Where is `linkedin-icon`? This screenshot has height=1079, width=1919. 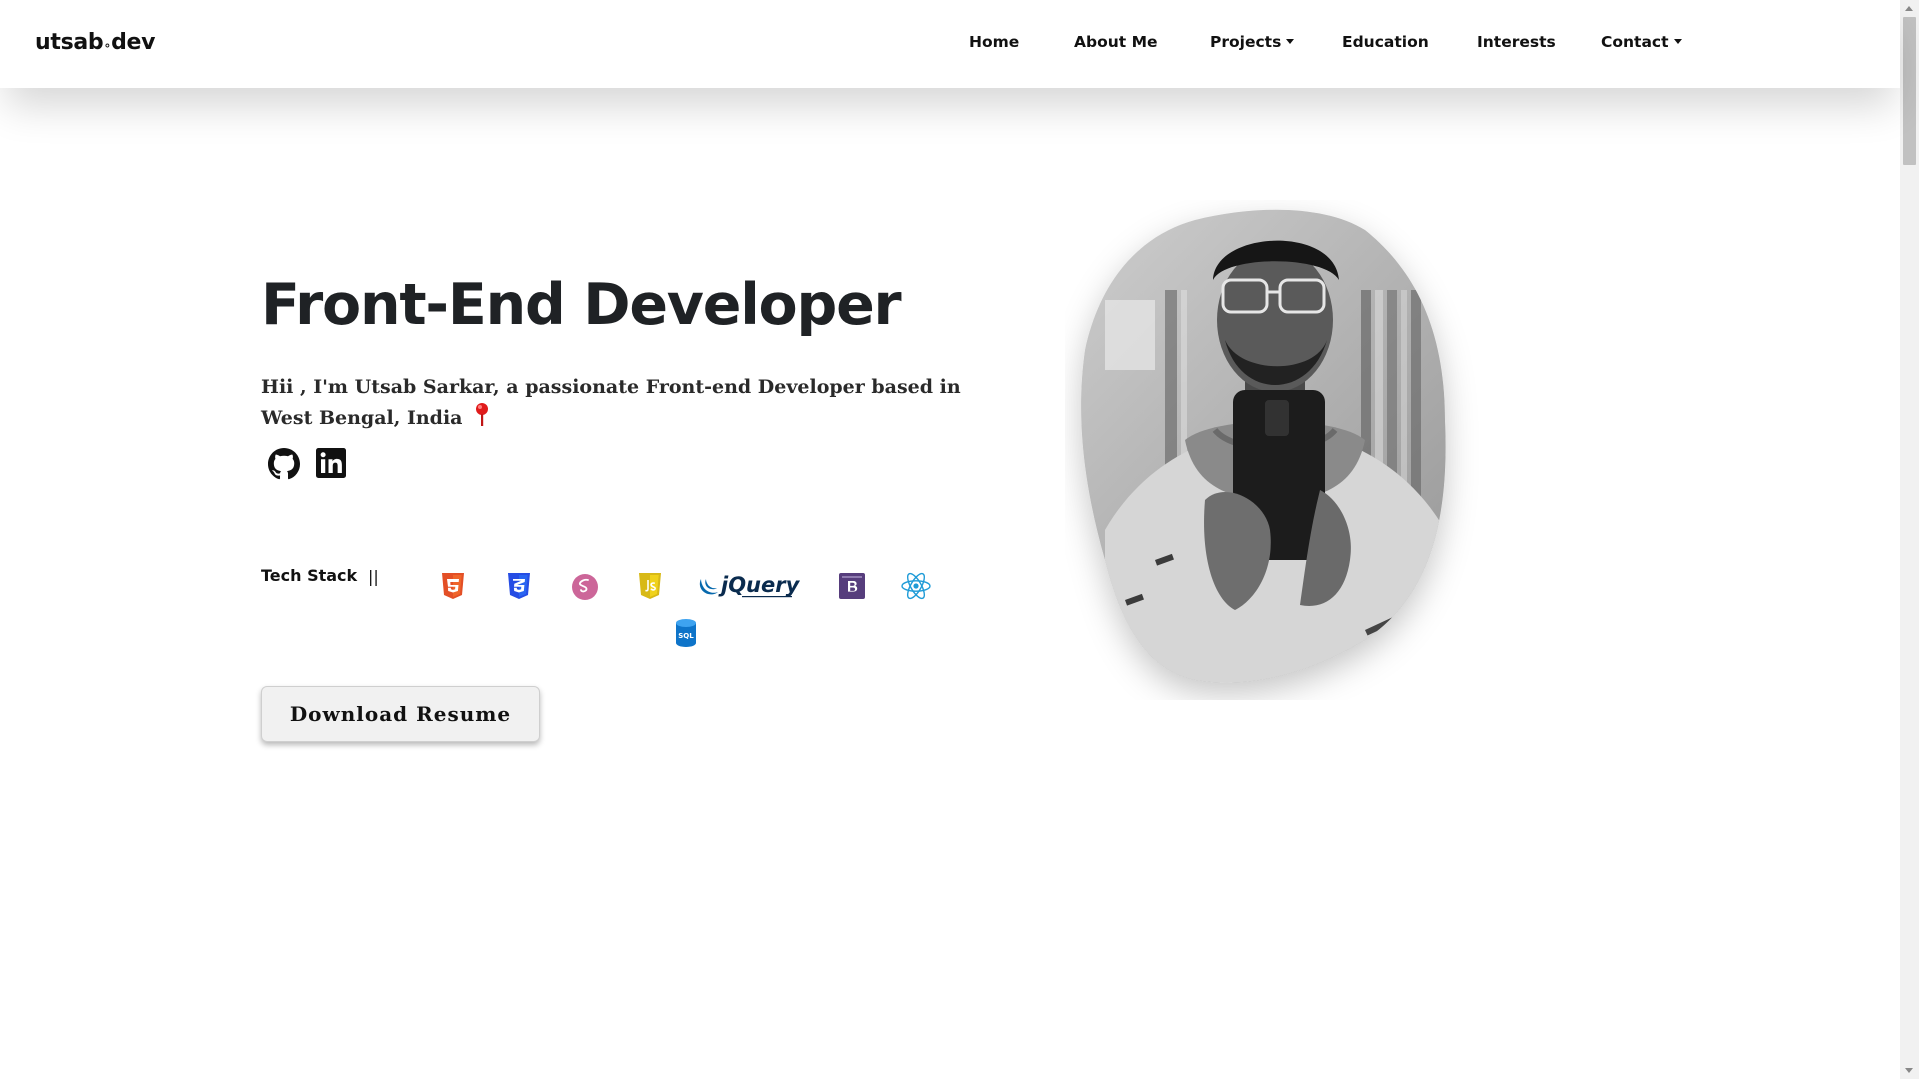
linkedin-icon is located at coordinates (333, 465).